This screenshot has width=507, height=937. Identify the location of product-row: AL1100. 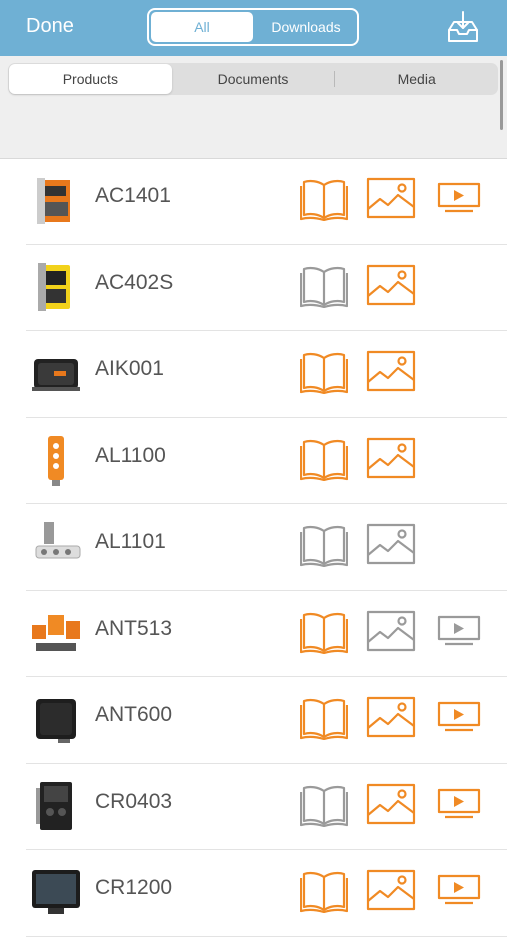
(266, 461).